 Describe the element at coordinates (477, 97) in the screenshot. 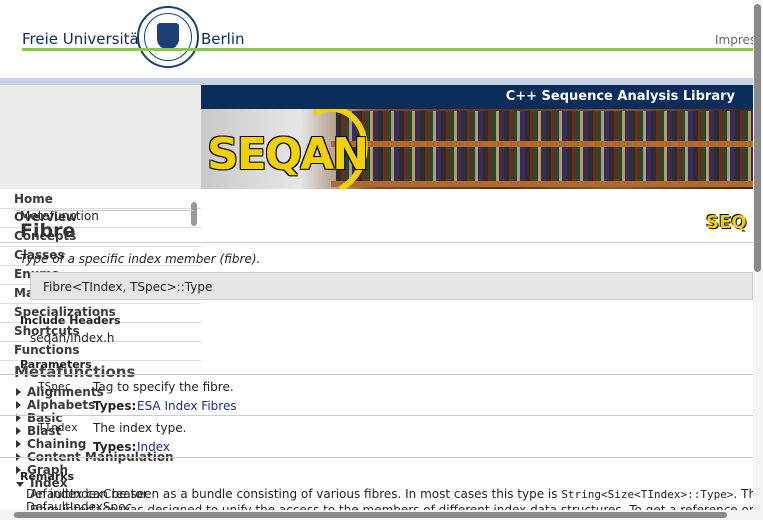

I see `banner-title: C++ Sequence Analysis Library` at that location.